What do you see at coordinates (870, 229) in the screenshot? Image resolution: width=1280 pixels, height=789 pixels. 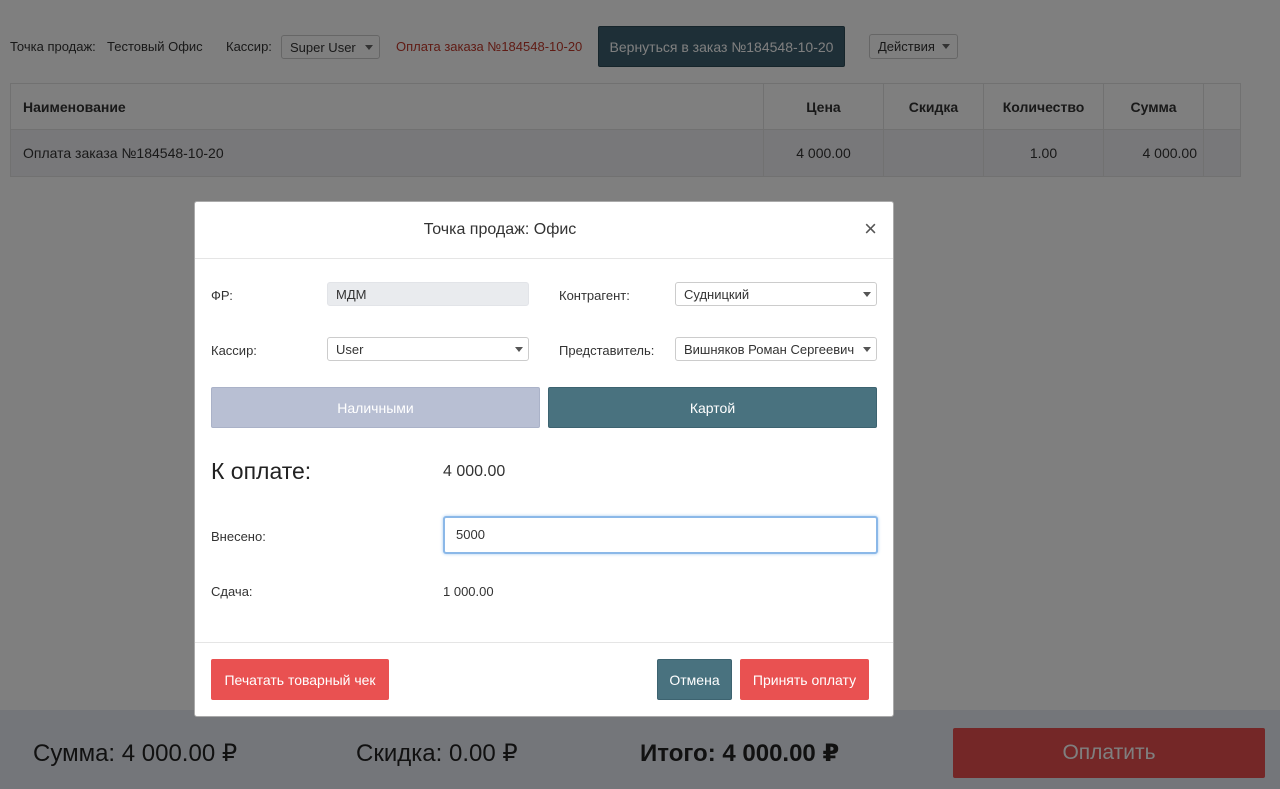 I see `close-icon: ×` at bounding box center [870, 229].